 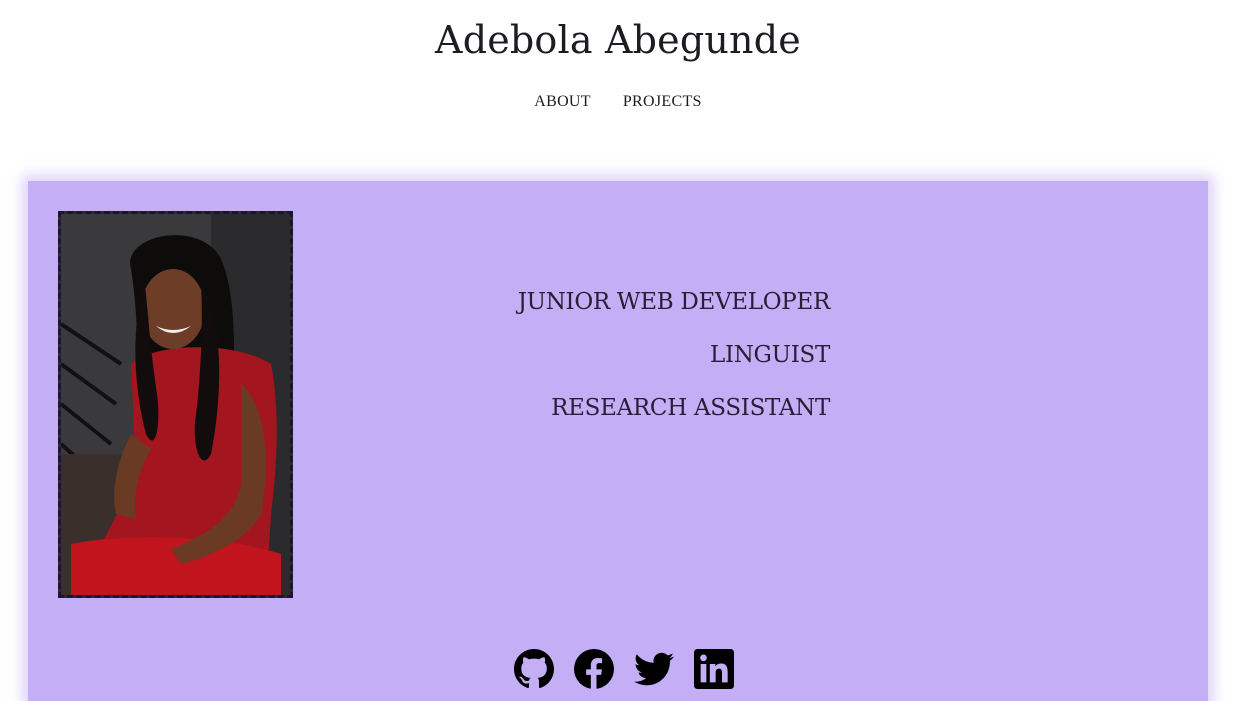 What do you see at coordinates (175, 404) in the screenshot?
I see `portrait-photo` at bounding box center [175, 404].